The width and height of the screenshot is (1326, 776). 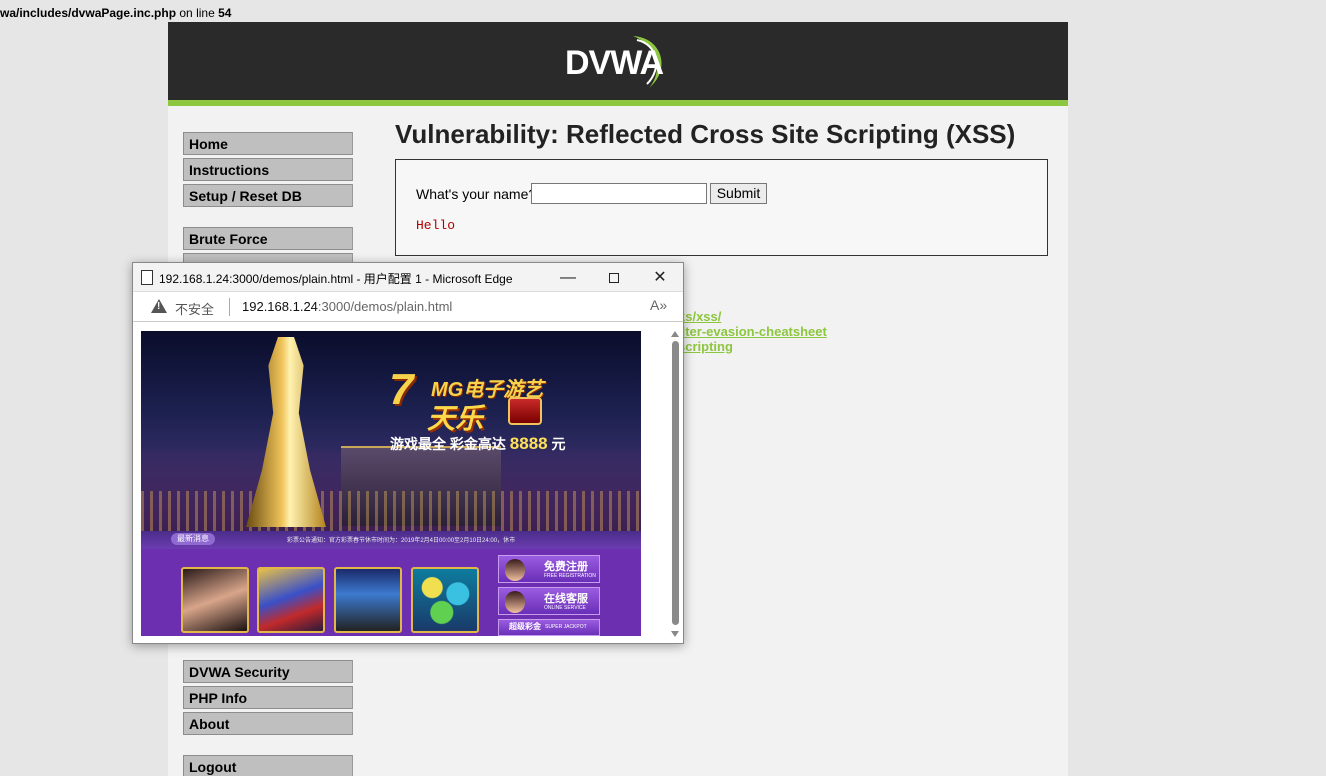 I want to click on header: DVWA, so click(x=618, y=64).